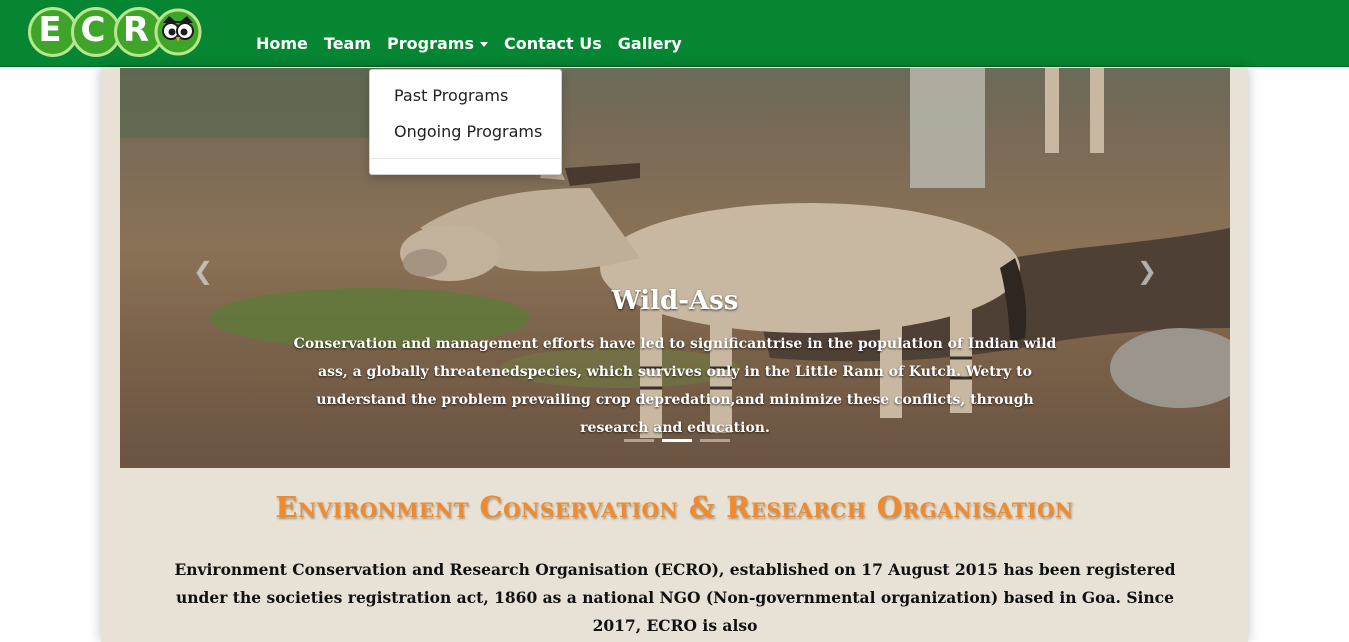  What do you see at coordinates (93, 30) in the screenshot?
I see `logo-letter-c: C` at bounding box center [93, 30].